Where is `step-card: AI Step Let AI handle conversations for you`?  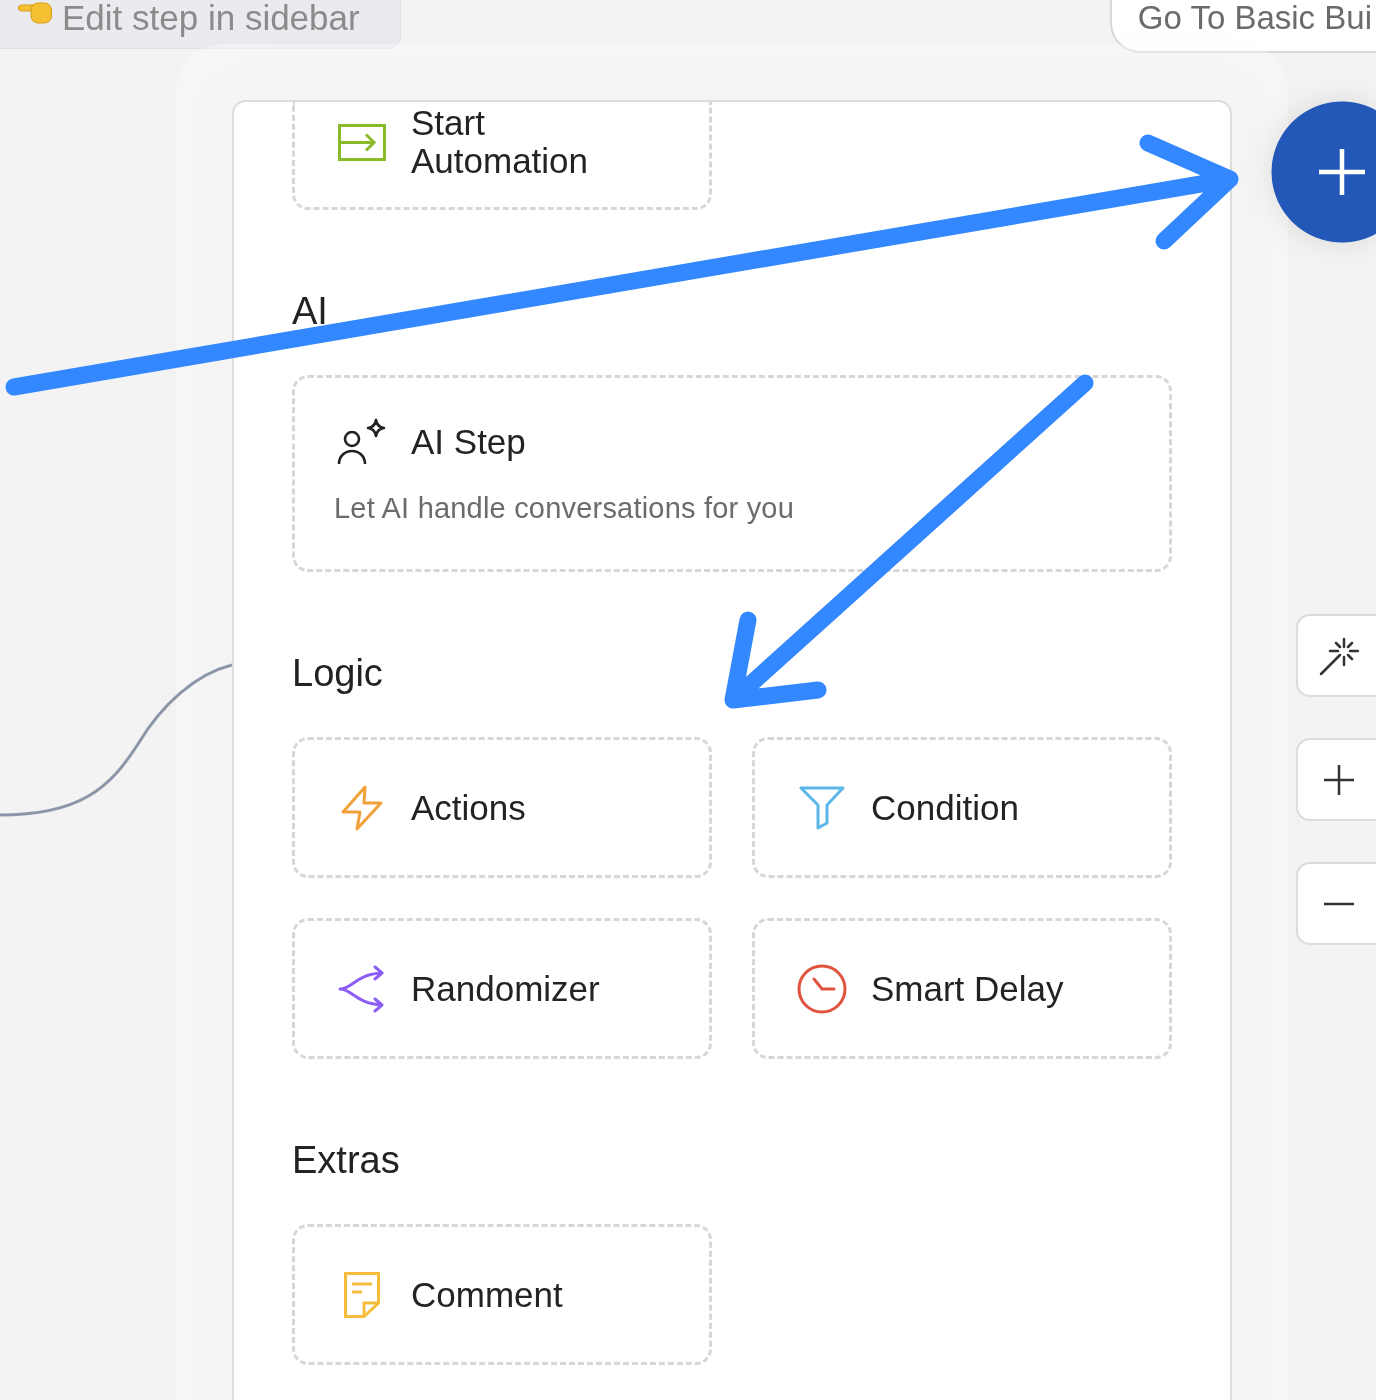
step-card: AI Step Let AI handle conversations for you is located at coordinates (732, 473).